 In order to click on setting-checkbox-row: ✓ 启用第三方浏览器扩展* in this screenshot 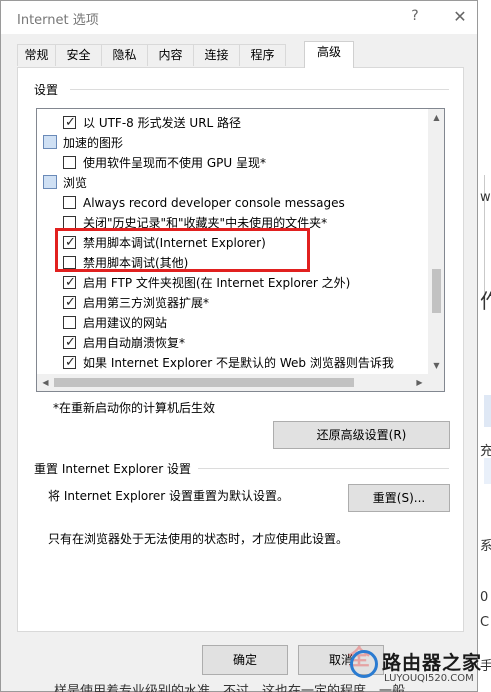, I will do `click(232, 303)`.